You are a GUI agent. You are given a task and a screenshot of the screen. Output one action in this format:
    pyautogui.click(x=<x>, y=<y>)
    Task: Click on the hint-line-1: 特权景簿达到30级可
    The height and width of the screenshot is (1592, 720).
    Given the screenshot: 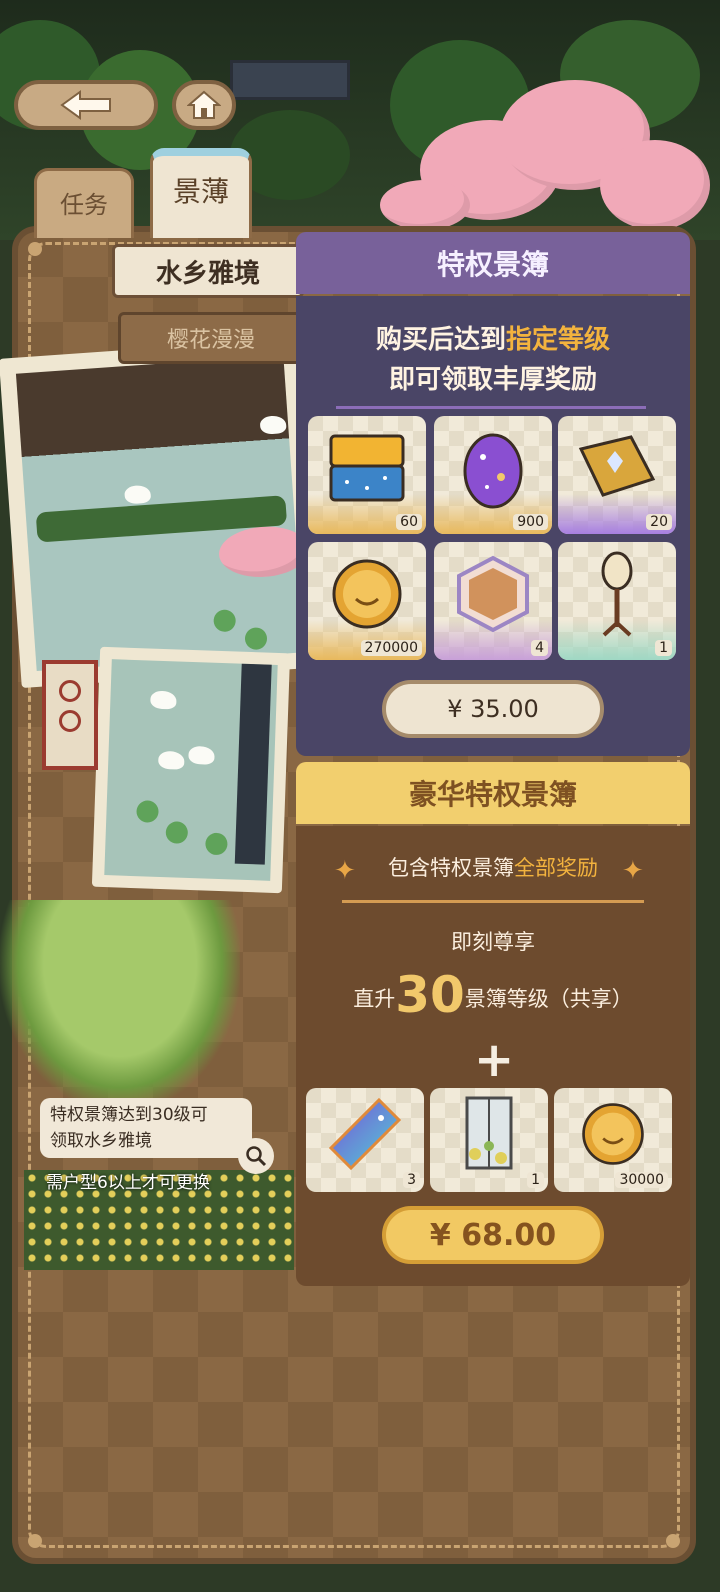 What is the action you would take?
    pyautogui.click(x=129, y=1115)
    